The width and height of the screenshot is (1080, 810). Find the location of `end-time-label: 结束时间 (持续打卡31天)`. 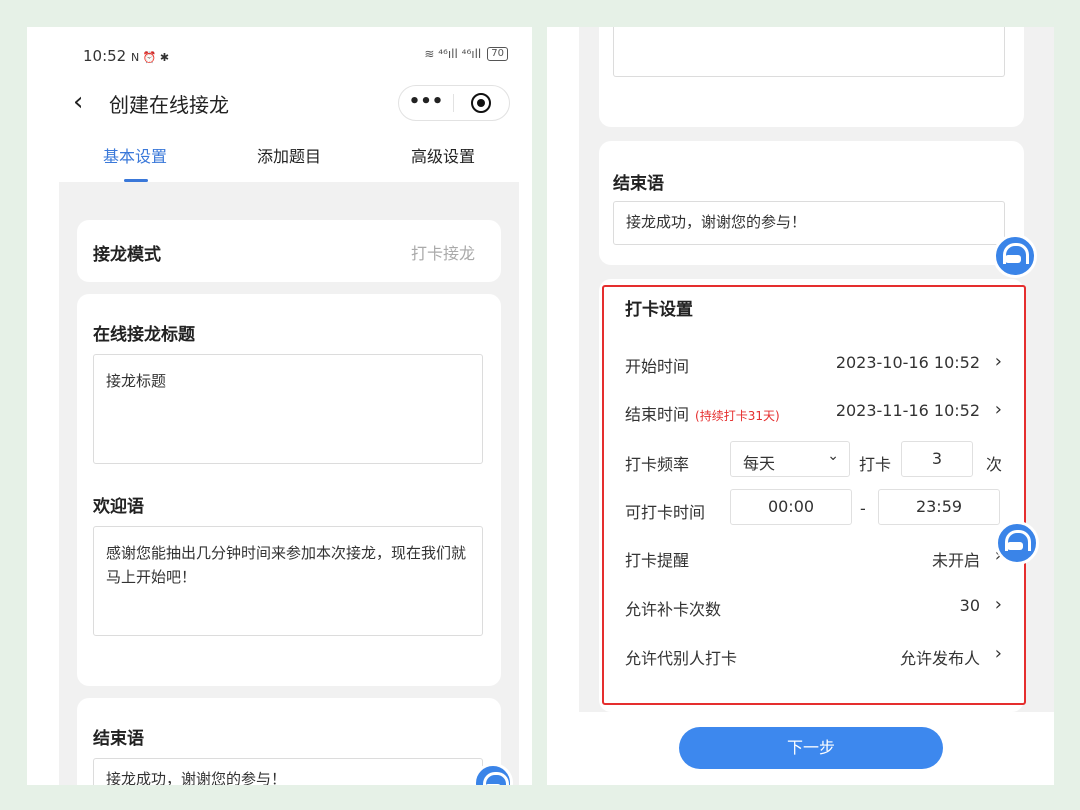

end-time-label: 结束时间 (持续打卡31天) is located at coordinates (702, 414).